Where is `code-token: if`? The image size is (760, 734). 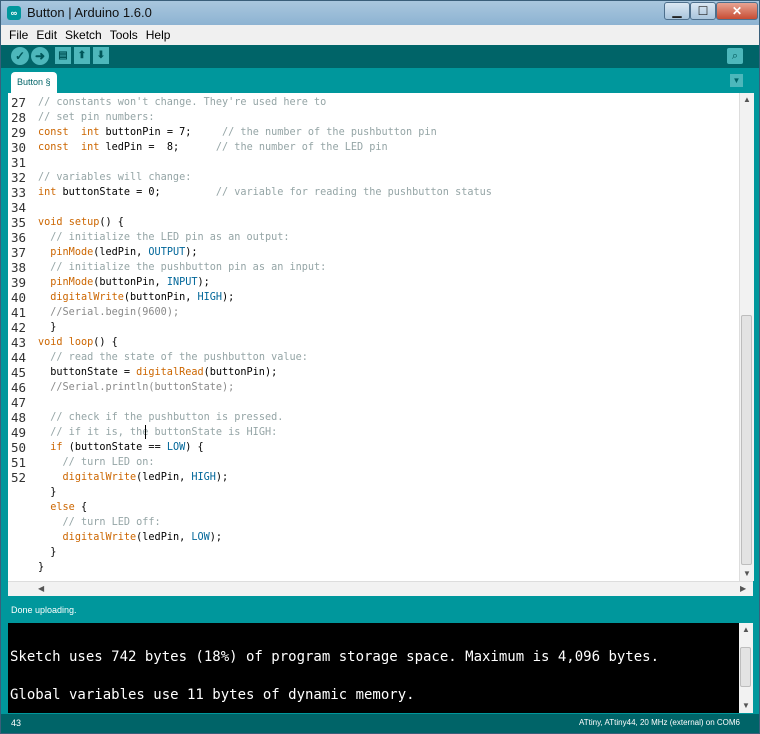 code-token: if is located at coordinates (56, 447).